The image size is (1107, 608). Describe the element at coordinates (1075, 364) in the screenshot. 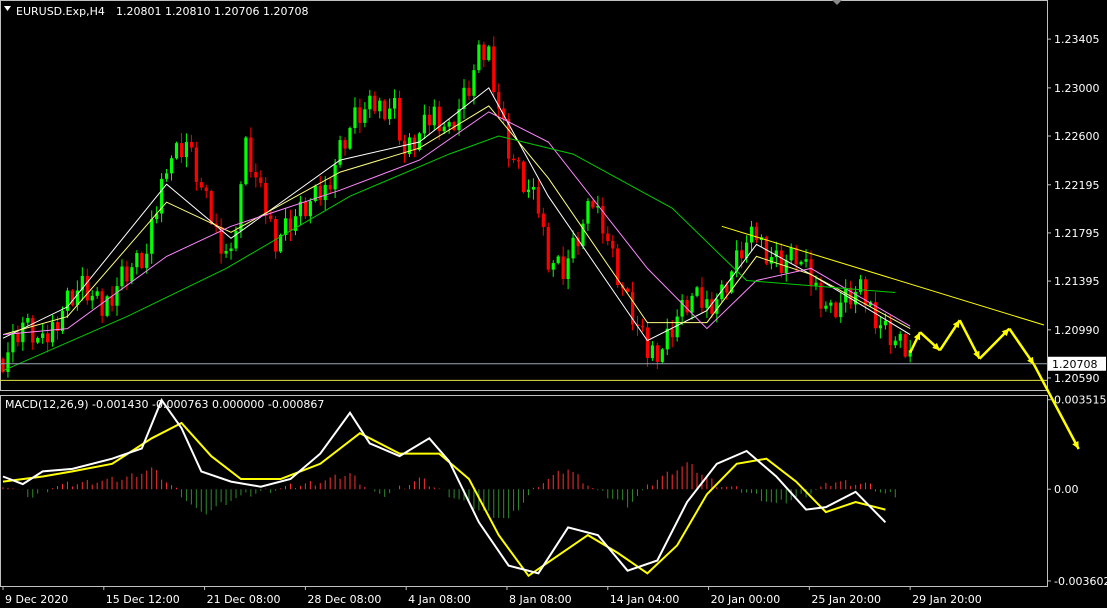

I see `current-price-label: 1.20708` at that location.